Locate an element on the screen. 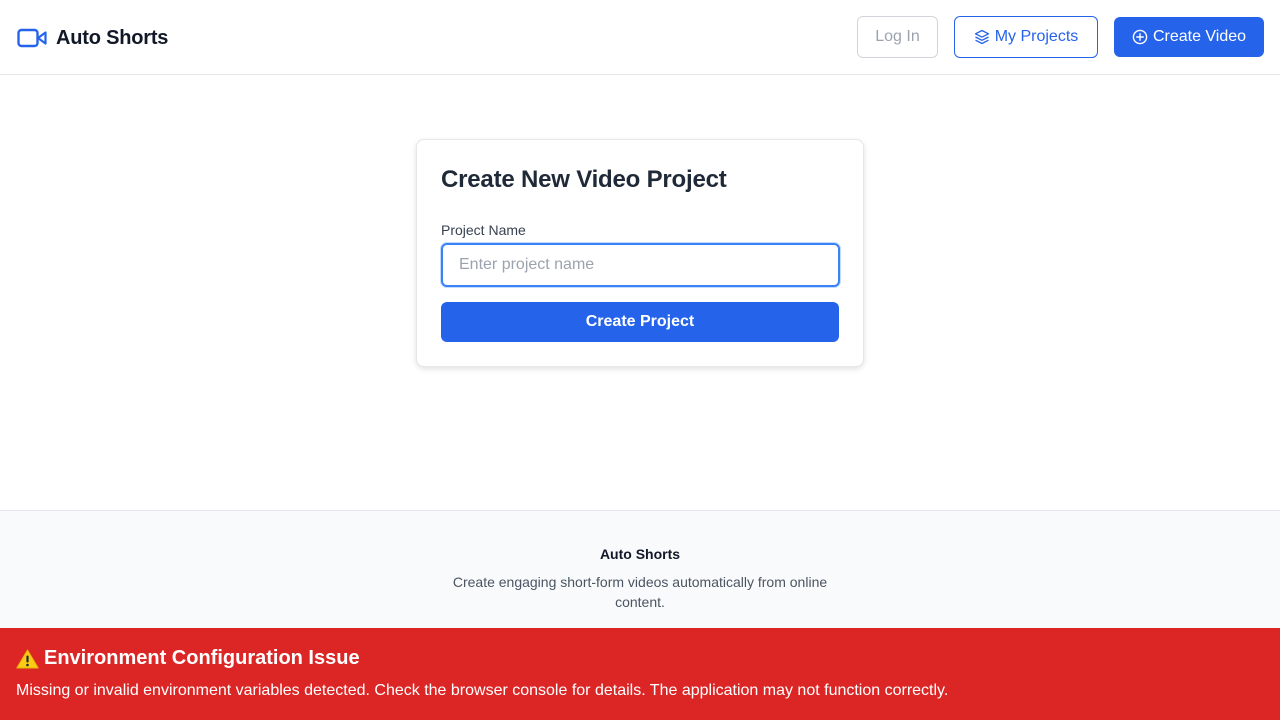  my-projects-button: My Projects is located at coordinates (1026, 37).